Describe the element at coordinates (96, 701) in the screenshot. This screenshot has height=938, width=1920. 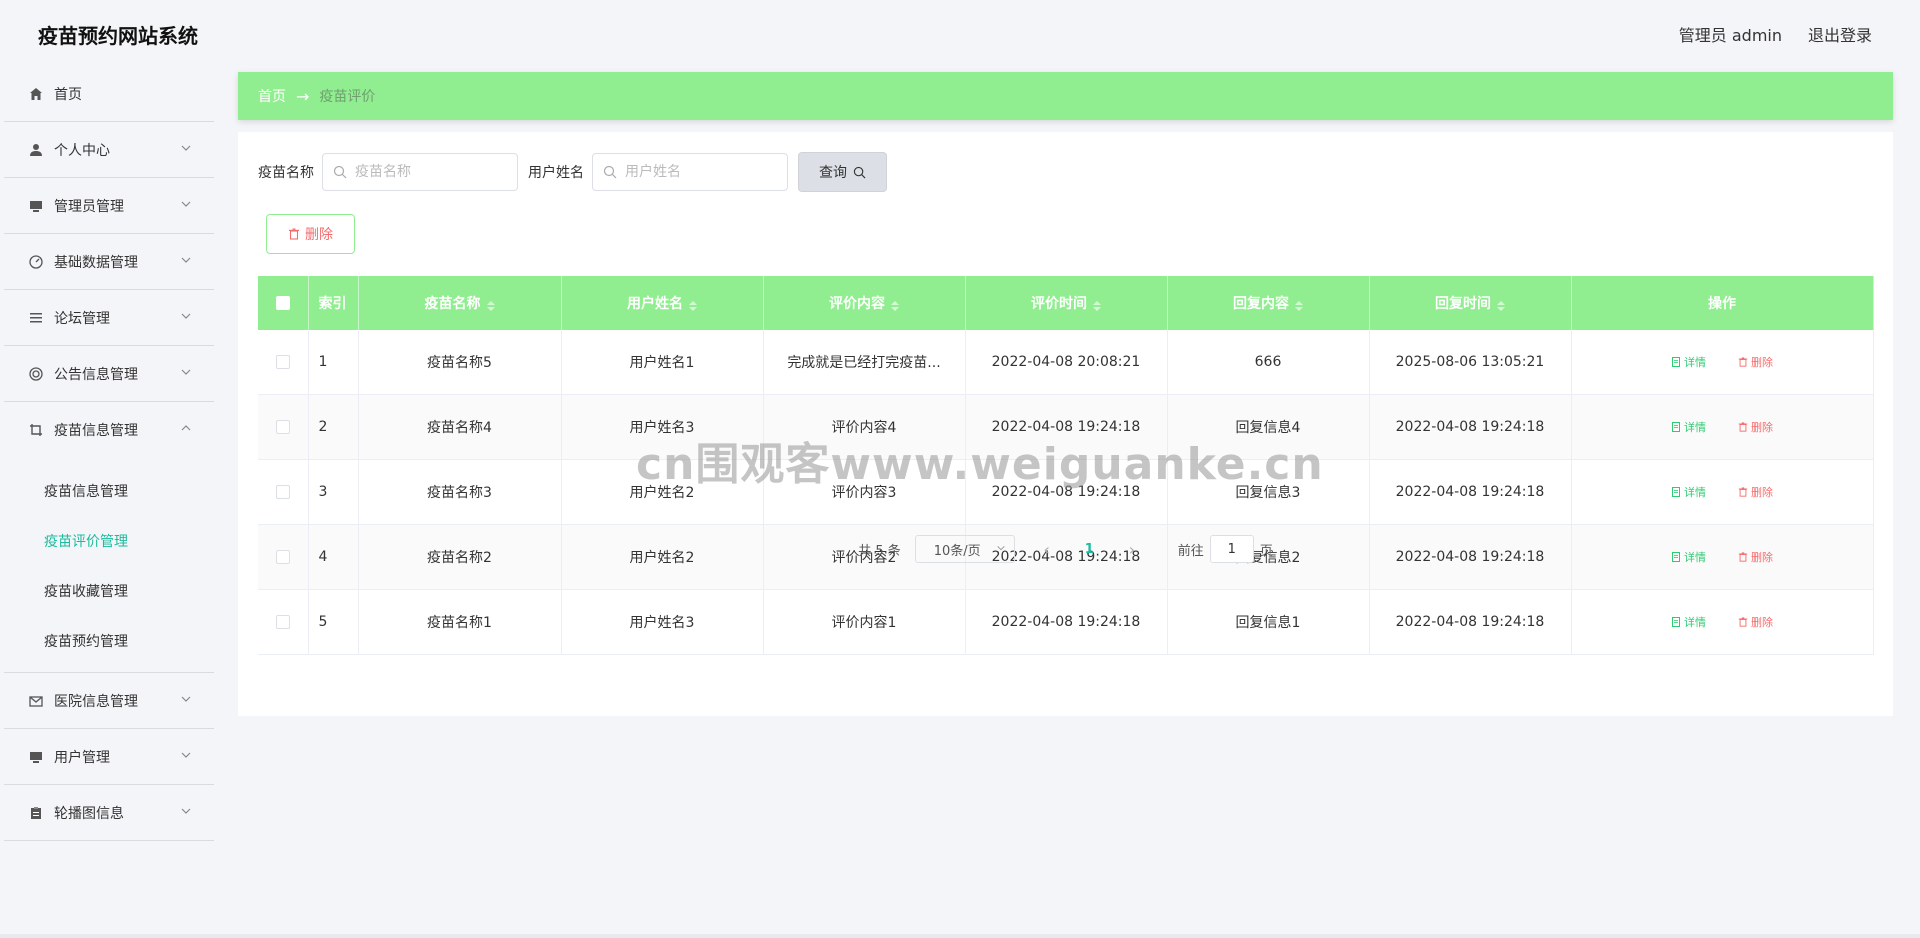
I see `sidebar-item-label: 医院信息管理` at that location.